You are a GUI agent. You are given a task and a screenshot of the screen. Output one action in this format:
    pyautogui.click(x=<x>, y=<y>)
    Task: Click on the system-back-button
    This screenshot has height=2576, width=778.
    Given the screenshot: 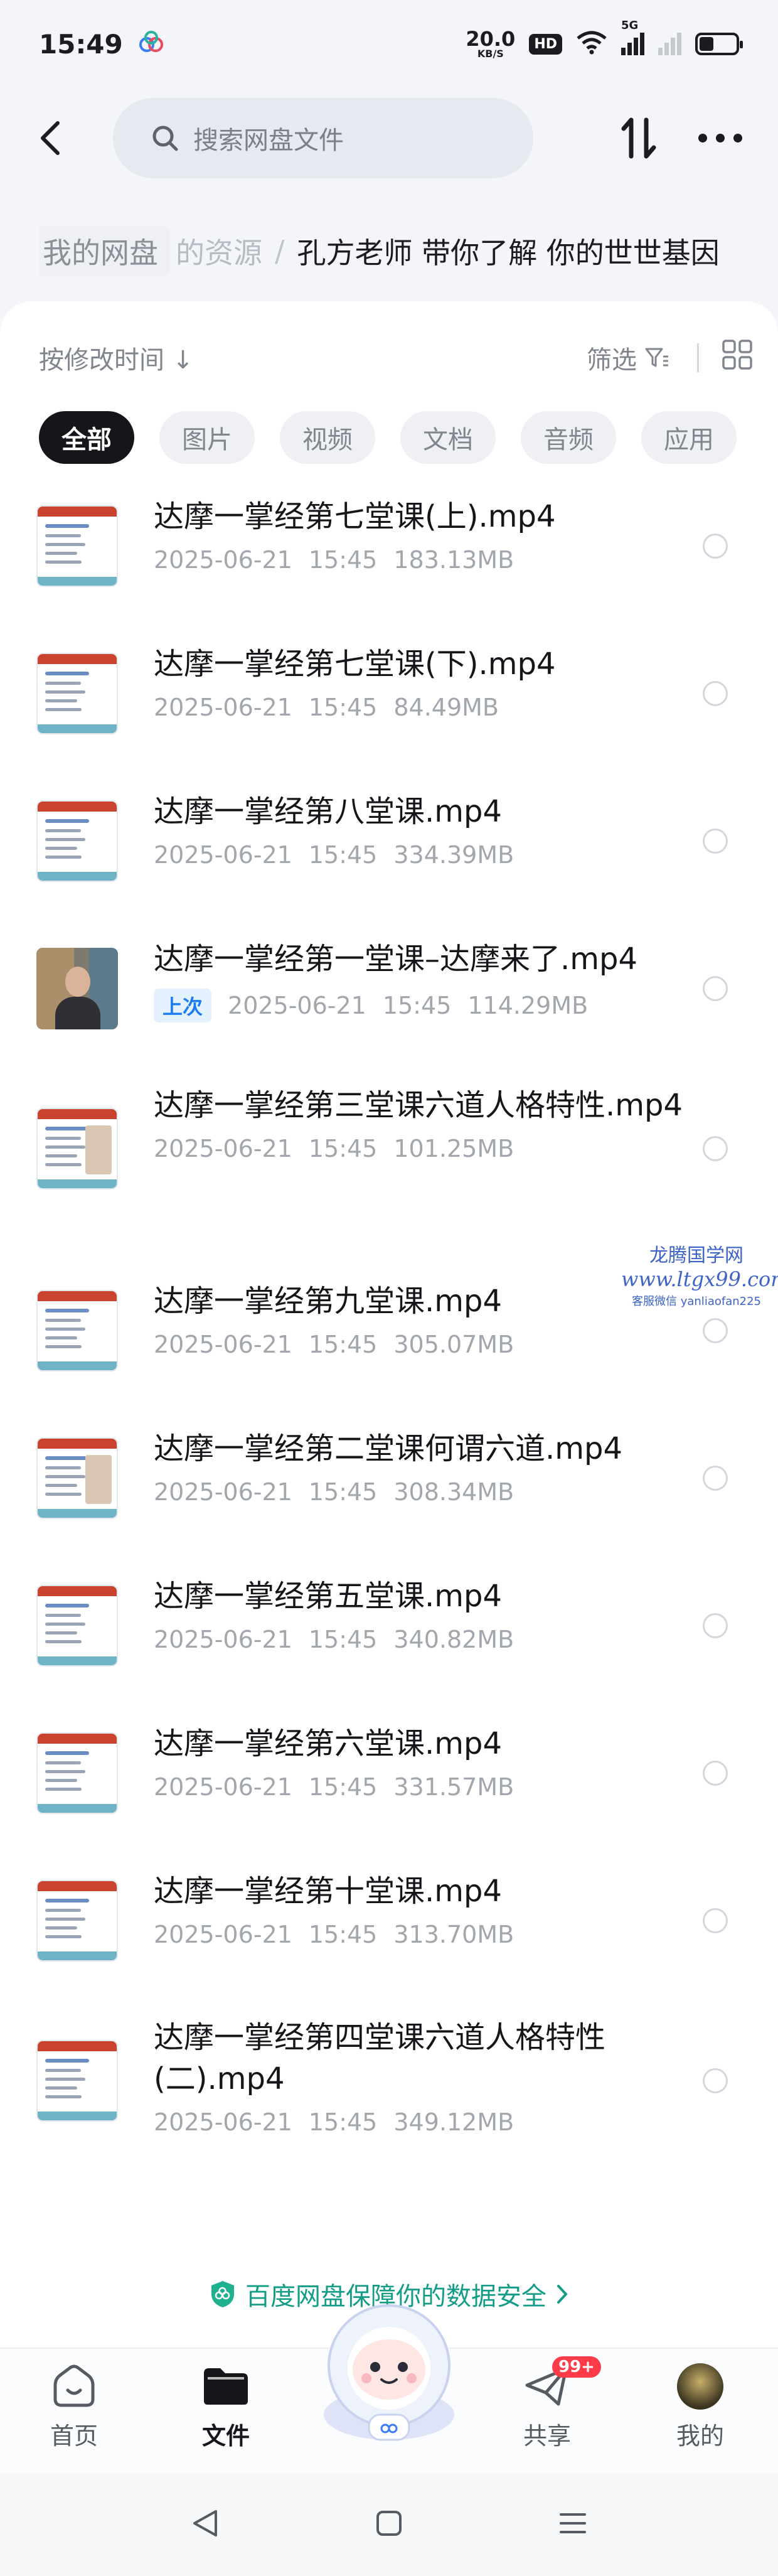 What is the action you would take?
    pyautogui.click(x=205, y=2524)
    